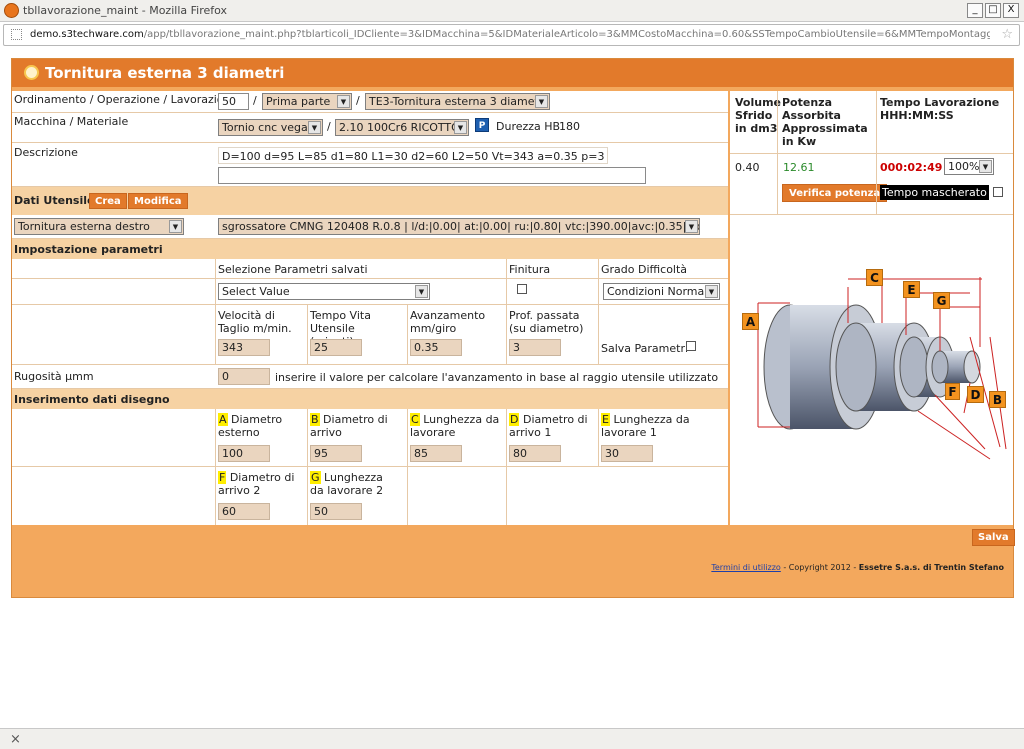 The width and height of the screenshot is (1024, 749). What do you see at coordinates (835, 193) in the screenshot?
I see `verifica-potenza-button: Verifica potenza` at bounding box center [835, 193].